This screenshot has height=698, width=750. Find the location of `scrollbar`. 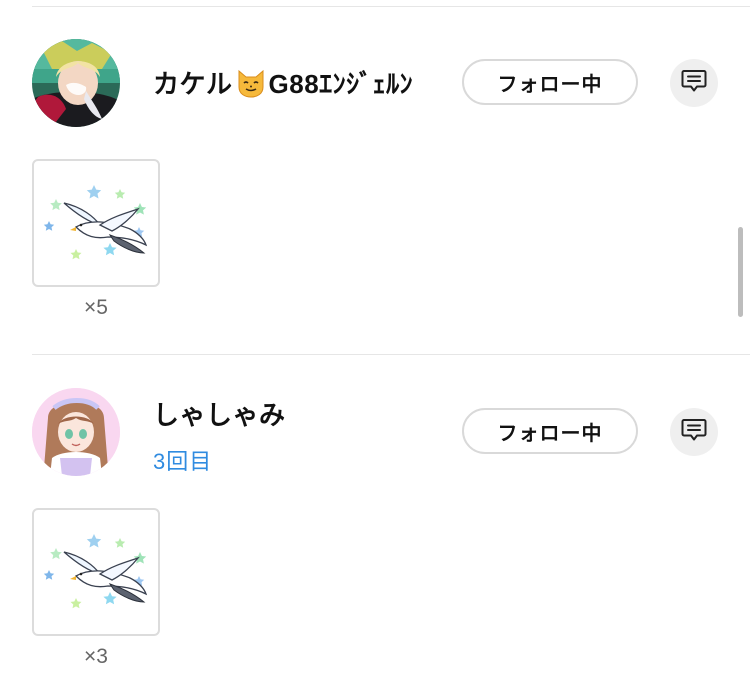

scrollbar is located at coordinates (740, 272).